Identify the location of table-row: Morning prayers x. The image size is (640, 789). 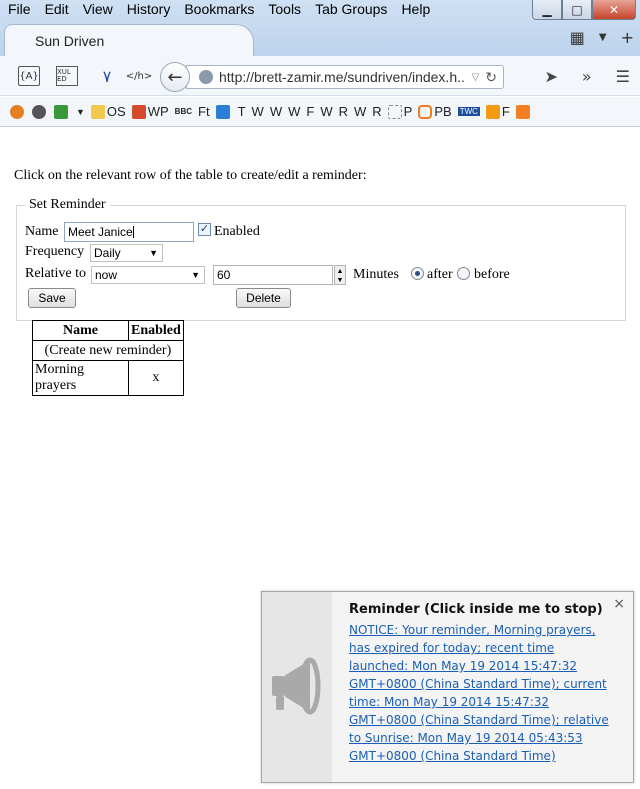
(108, 378).